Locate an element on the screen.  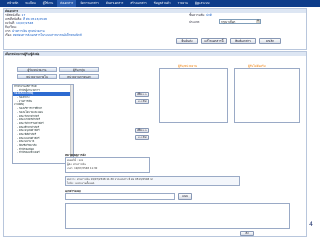
menu-item: จัดการเอกสาร is located at coordinates (89, 3).